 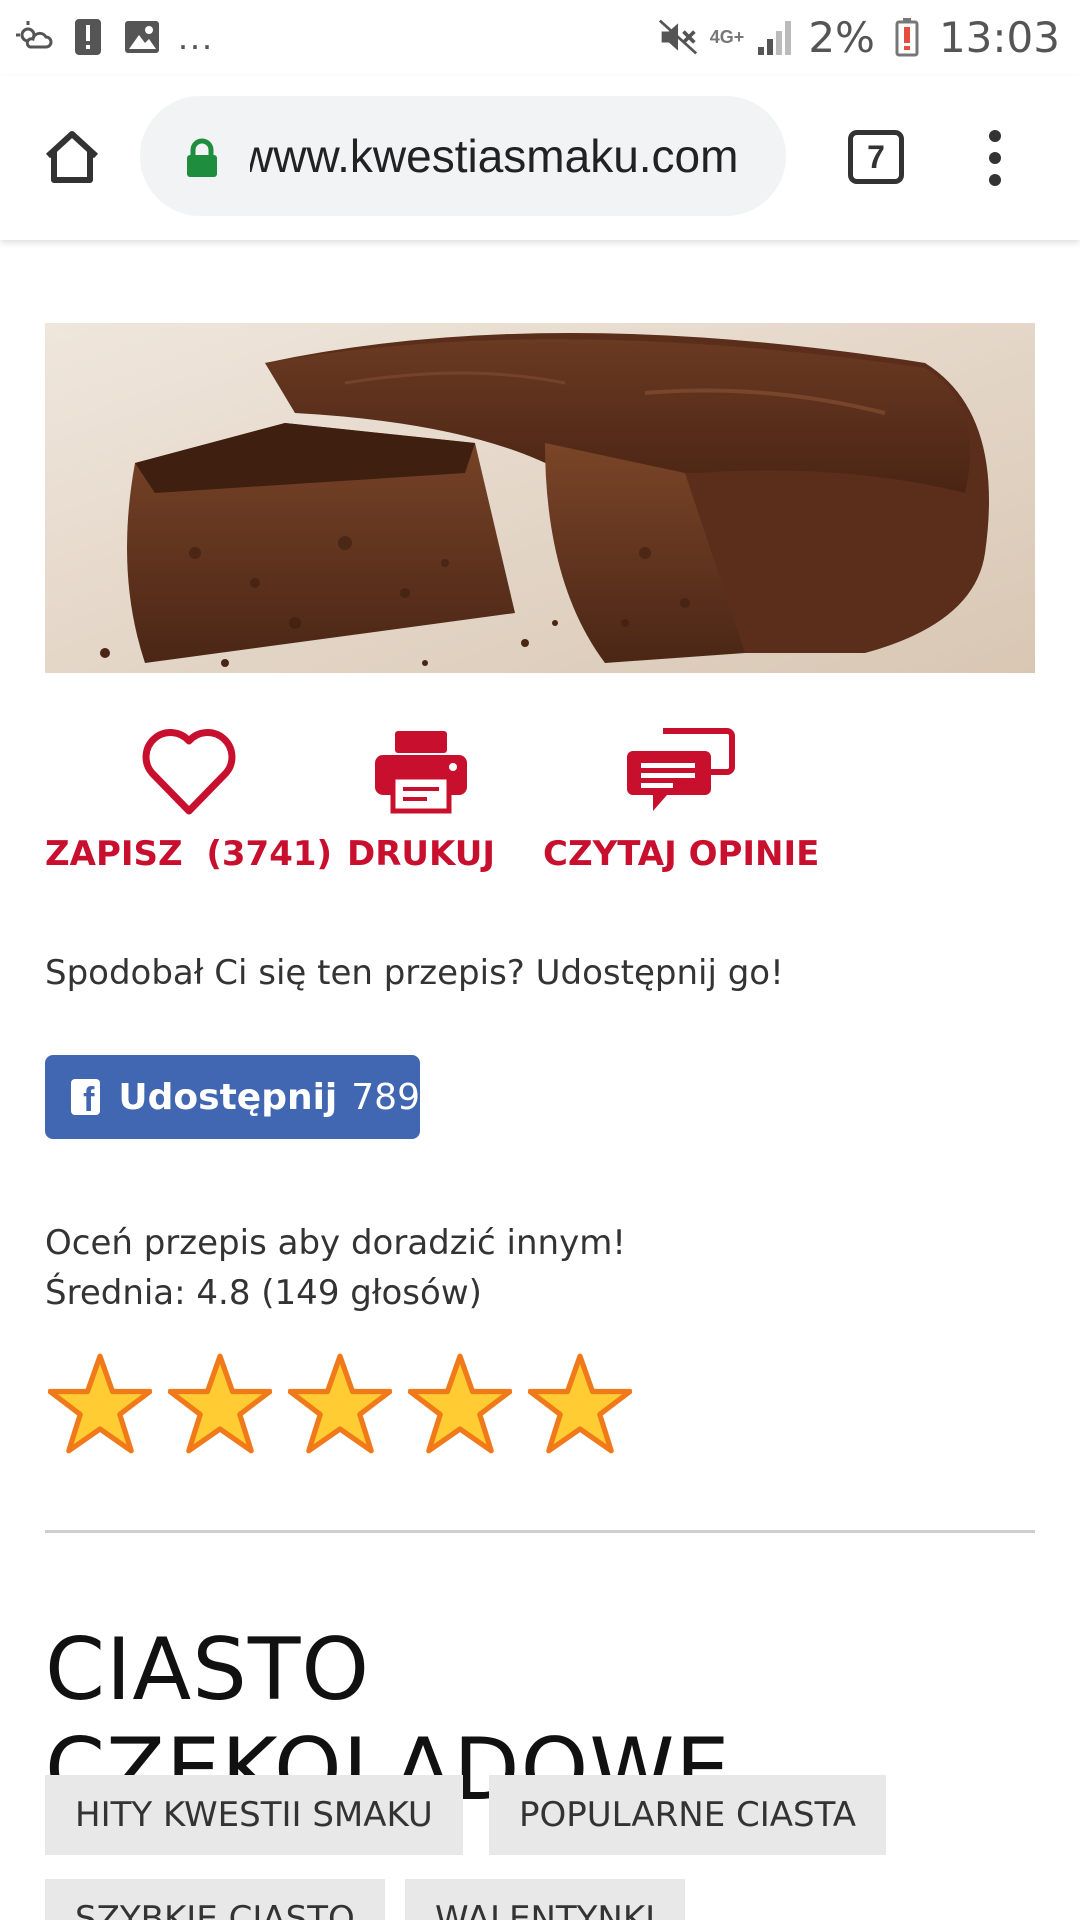 I want to click on print-label: DRUKUJ, so click(x=421, y=854).